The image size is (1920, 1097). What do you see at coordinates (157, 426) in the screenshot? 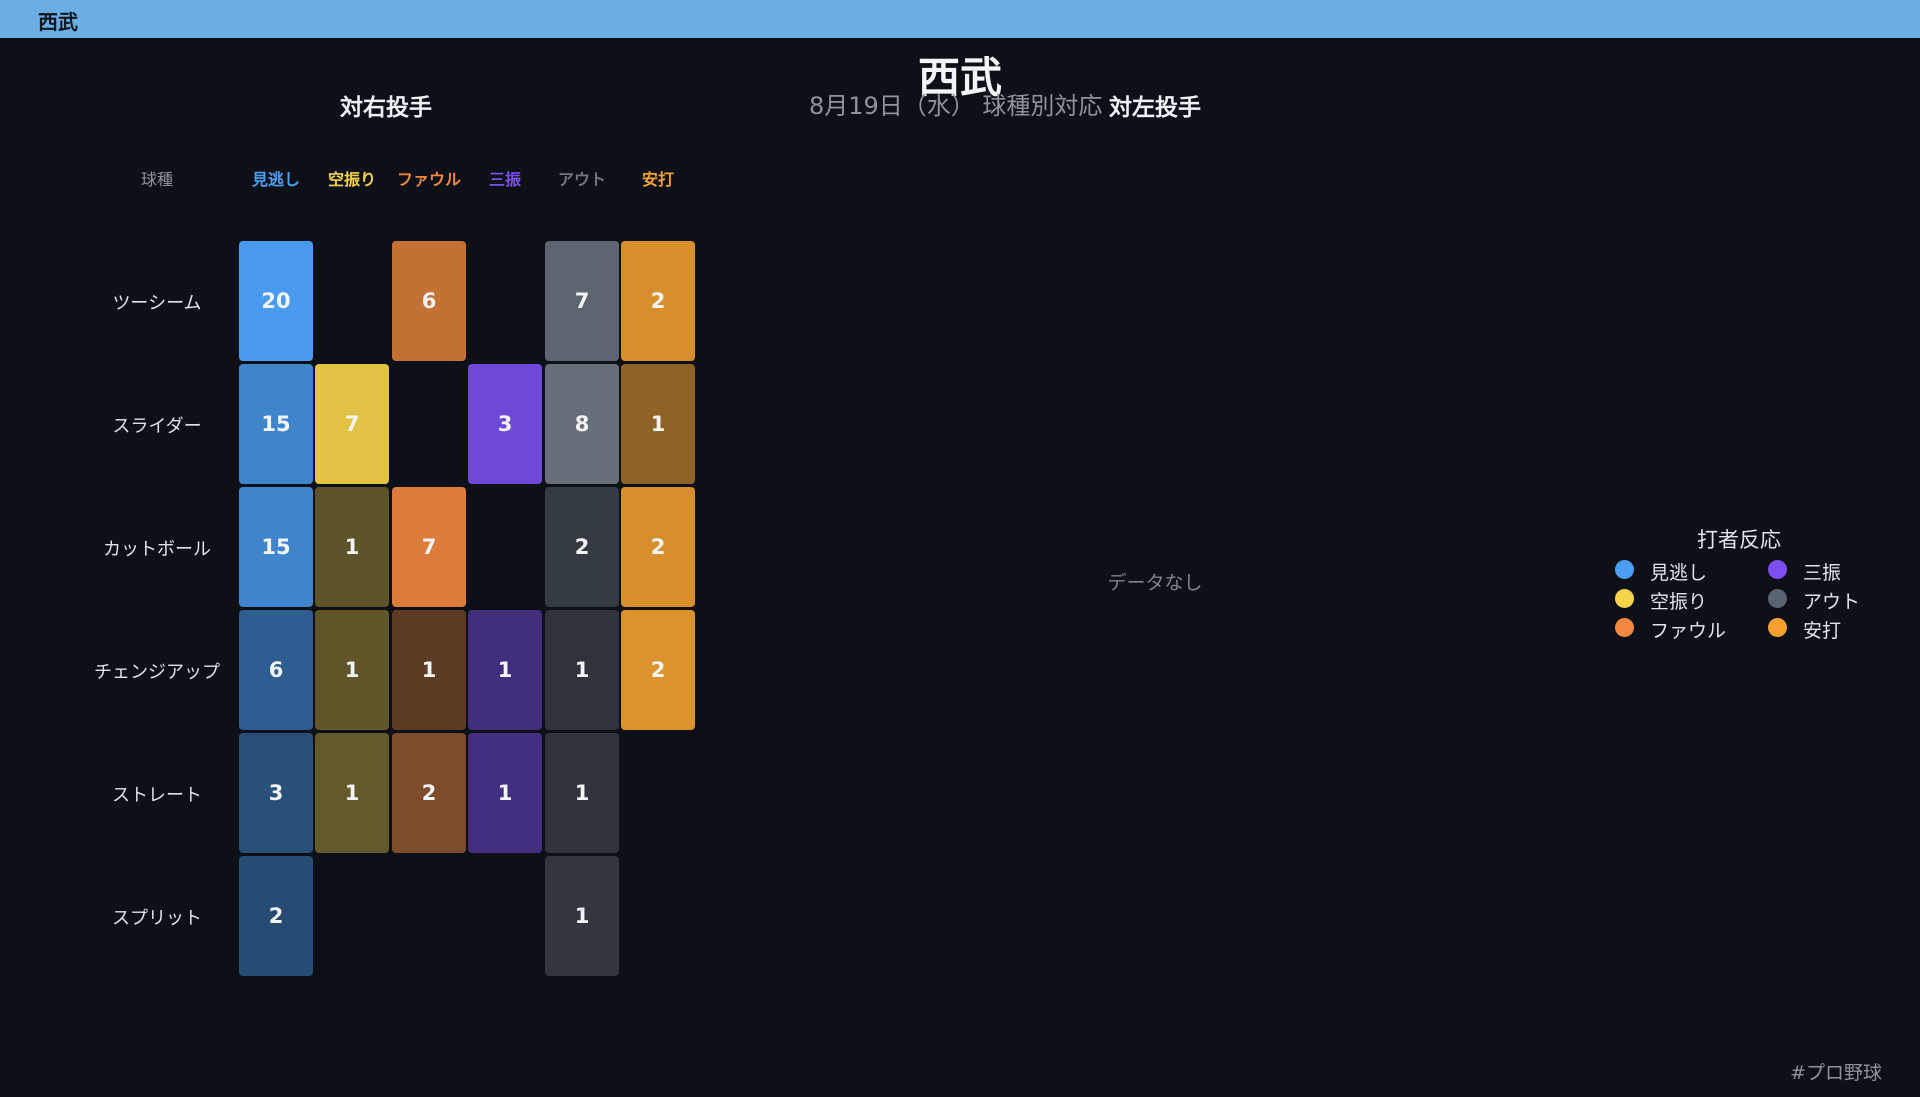
I see `row-label: スライダー` at bounding box center [157, 426].